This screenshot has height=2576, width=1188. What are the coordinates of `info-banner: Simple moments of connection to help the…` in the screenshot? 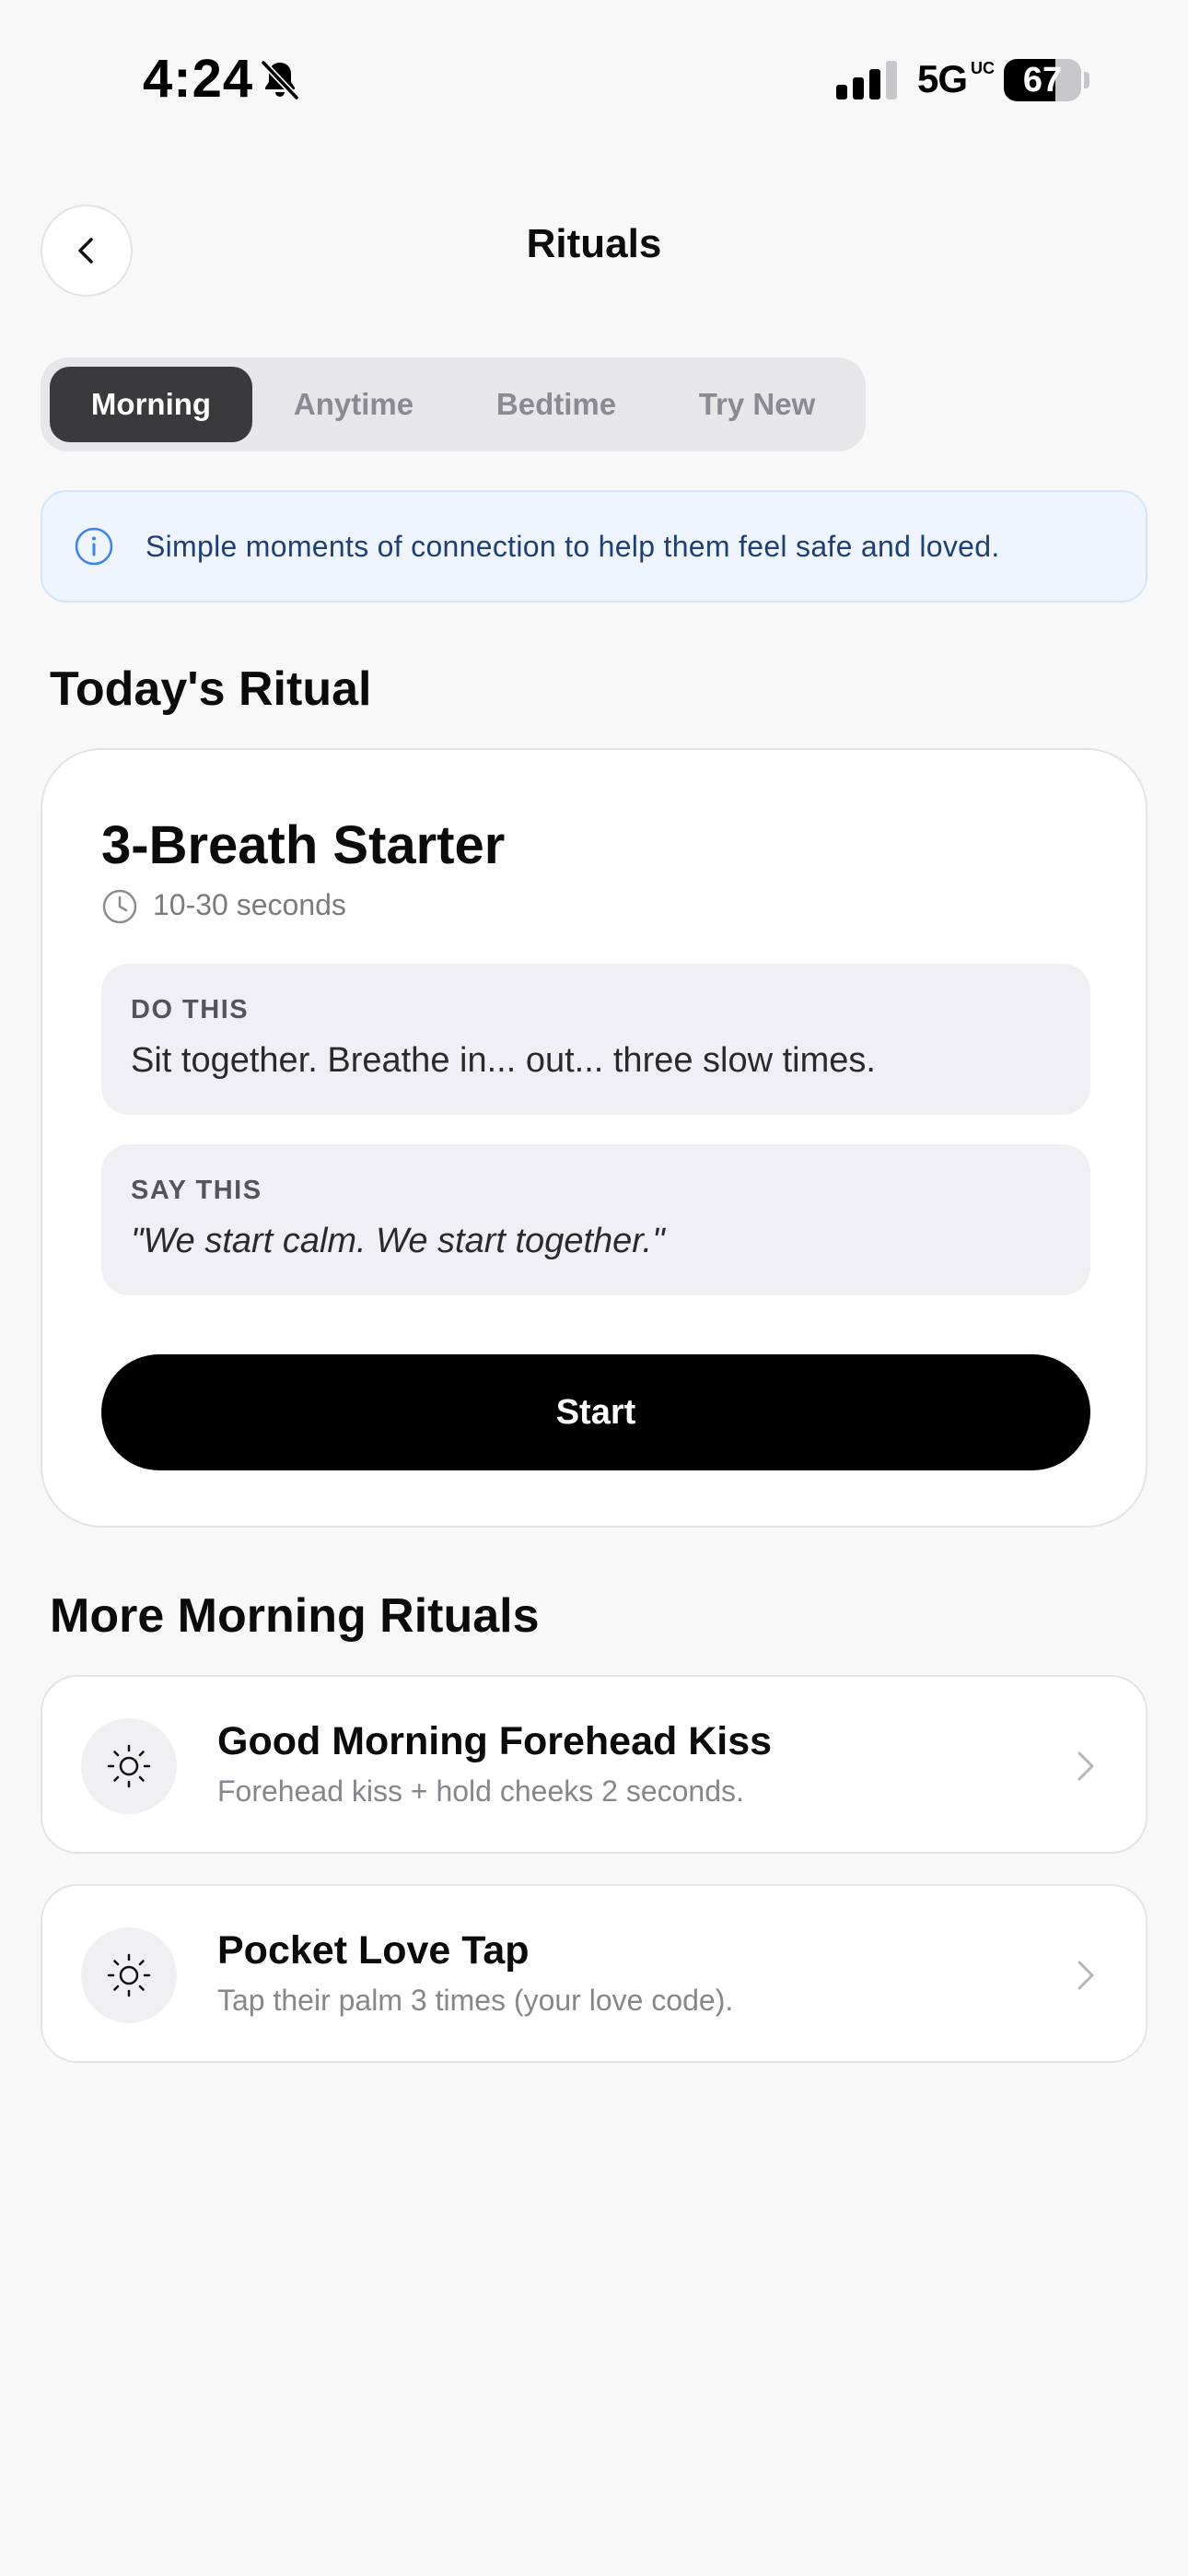 It's located at (594, 546).